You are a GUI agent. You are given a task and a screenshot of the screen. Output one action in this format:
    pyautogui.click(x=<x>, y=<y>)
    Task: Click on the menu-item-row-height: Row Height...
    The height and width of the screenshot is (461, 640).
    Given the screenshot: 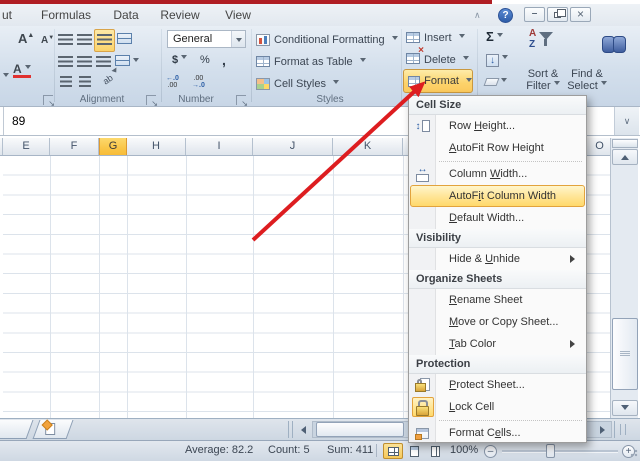 What is the action you would take?
    pyautogui.click(x=497, y=126)
    